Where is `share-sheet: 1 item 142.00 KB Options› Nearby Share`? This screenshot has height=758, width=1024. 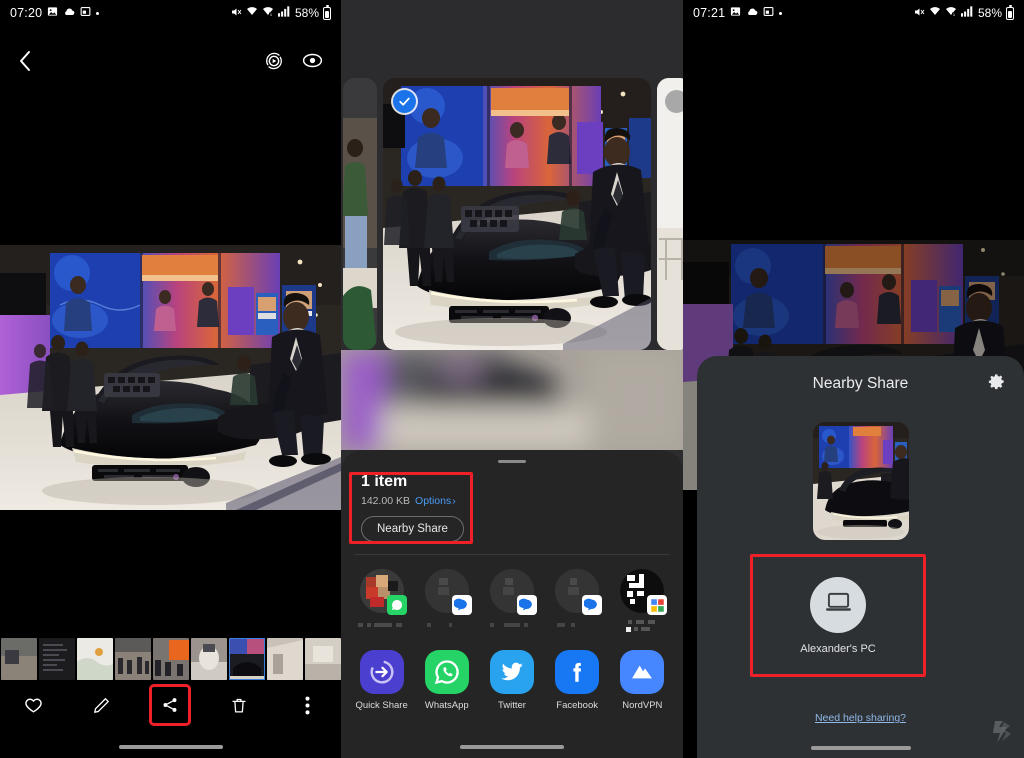 share-sheet: 1 item 142.00 KB Options› Nearby Share is located at coordinates (512, 604).